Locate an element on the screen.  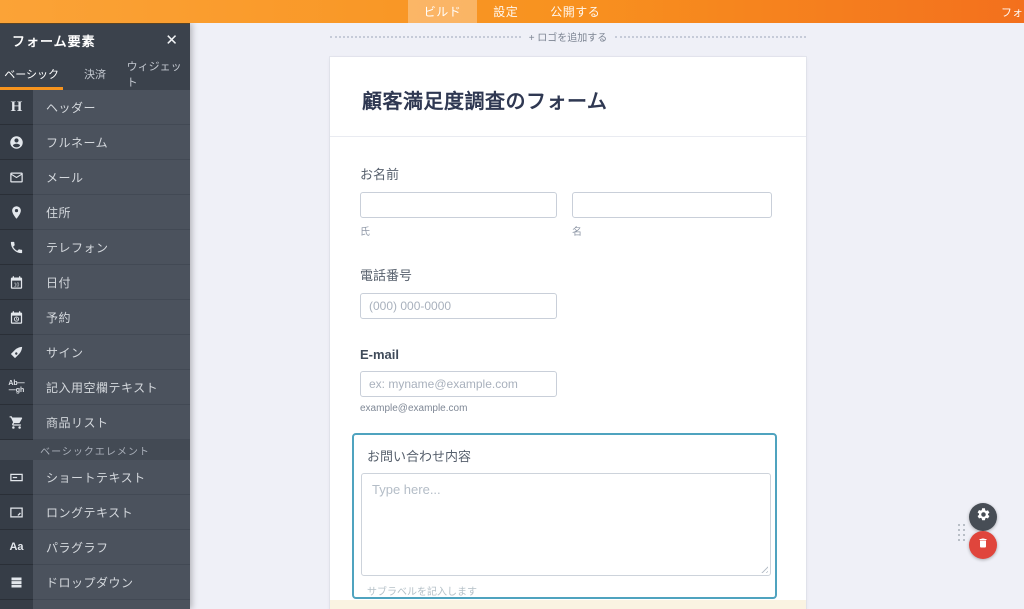
dashed-divider-left is located at coordinates (425, 36).